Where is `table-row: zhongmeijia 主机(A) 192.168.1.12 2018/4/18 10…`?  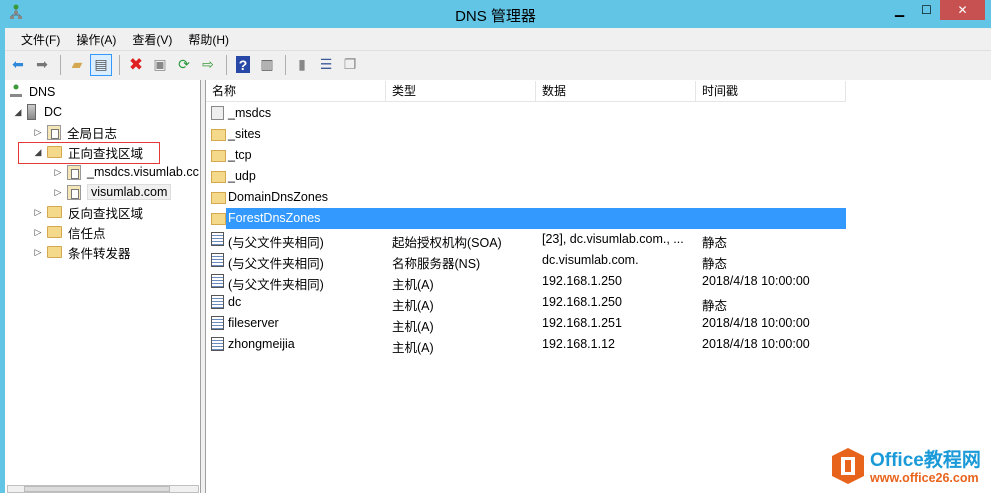 table-row: zhongmeijia 主机(A) 192.168.1.12 2018/4/18 10… is located at coordinates (526, 344).